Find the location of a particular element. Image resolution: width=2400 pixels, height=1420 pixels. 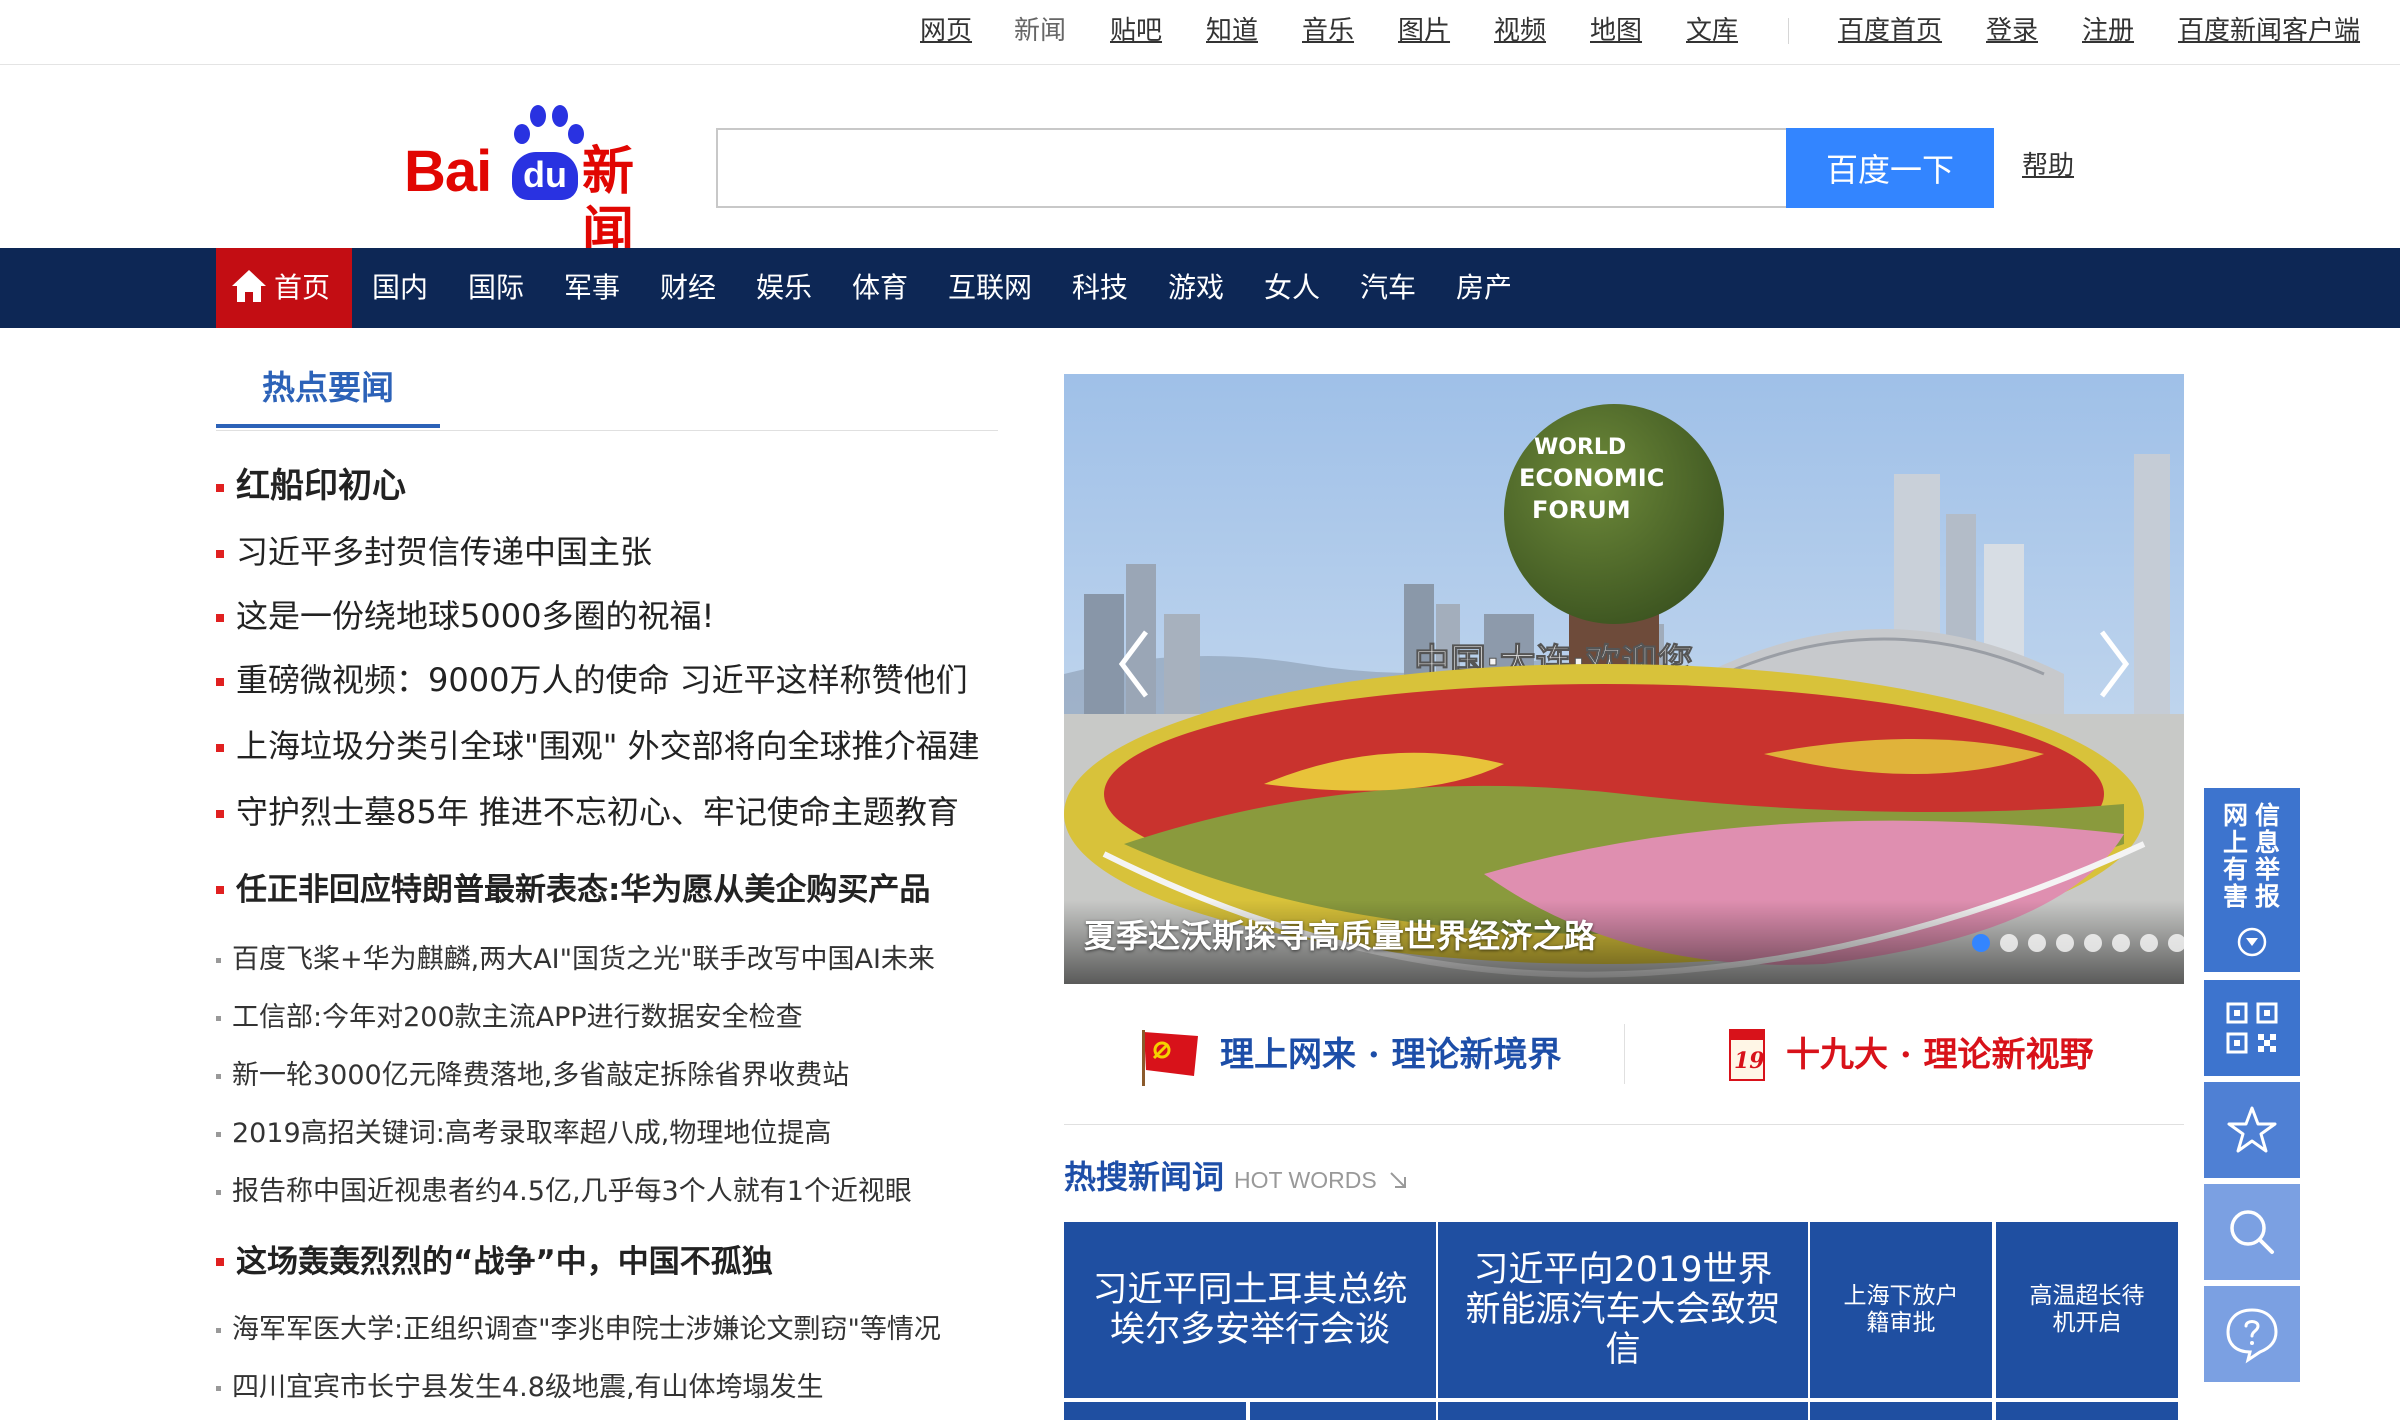

channel-nav: 首页 国内 国际 军事 财经 娱乐 体育 互联网 科技 游戏 女人 汽车 房产 is located at coordinates (1200, 288).